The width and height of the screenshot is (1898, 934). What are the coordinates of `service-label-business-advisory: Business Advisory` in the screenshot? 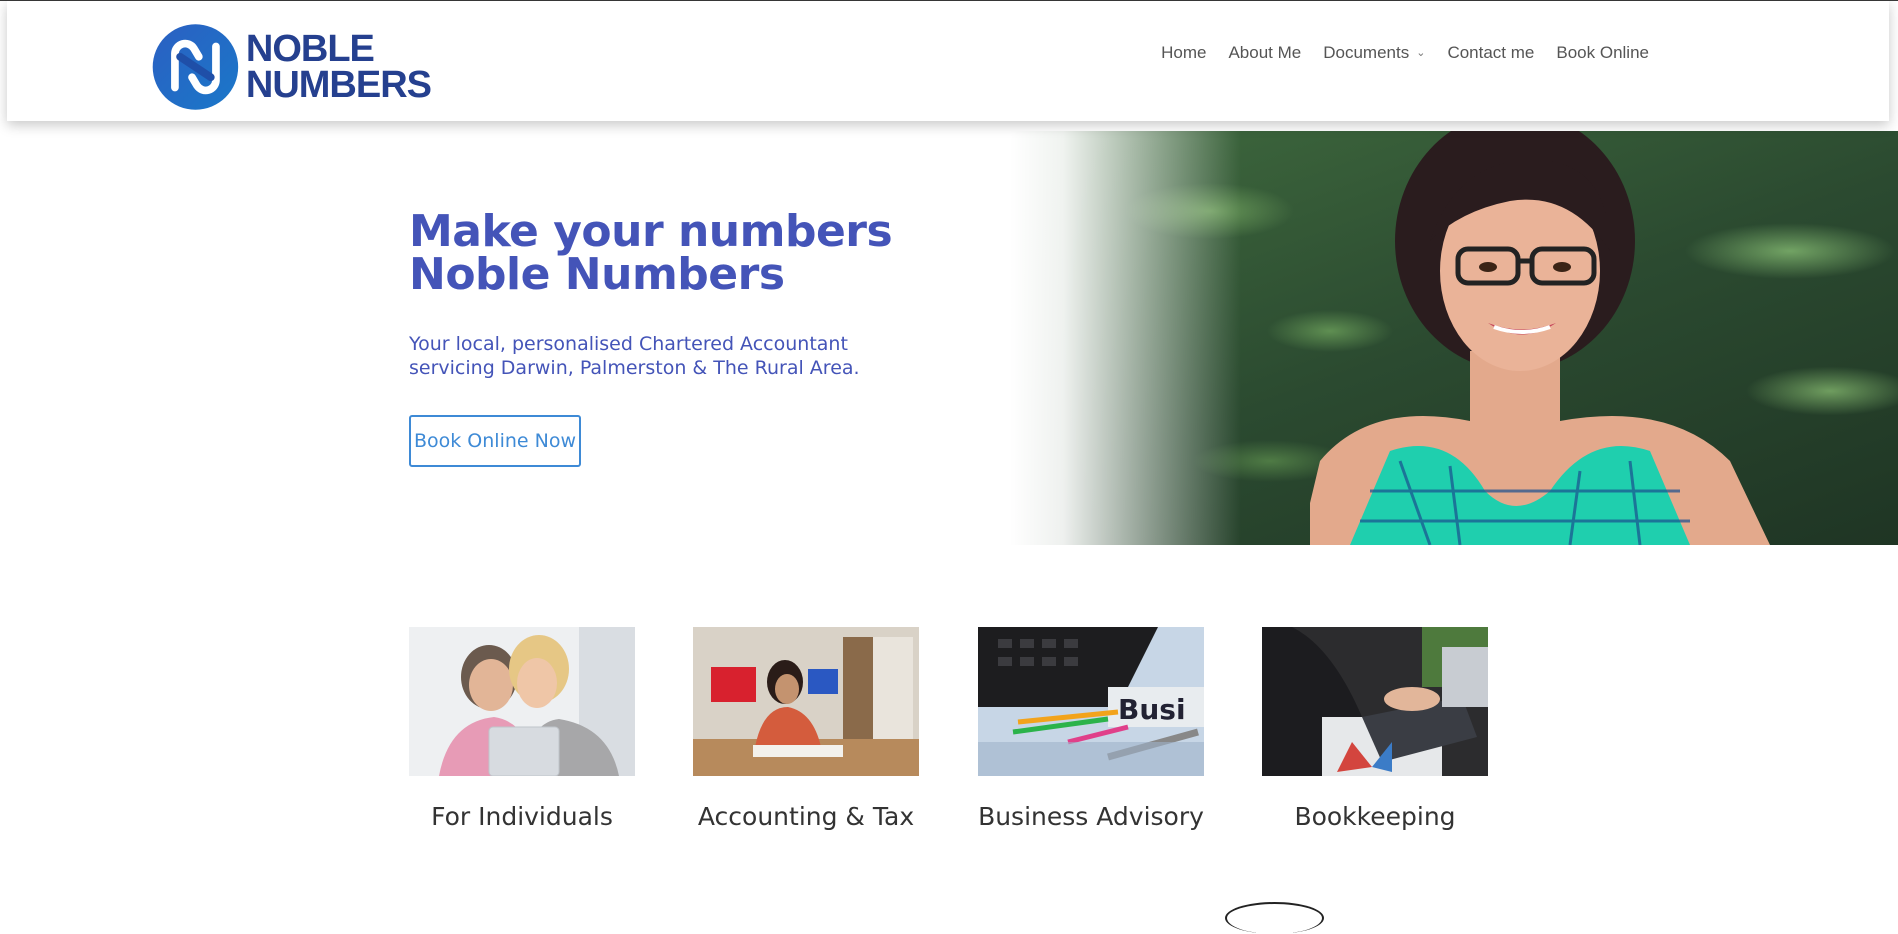 It's located at (1091, 816).